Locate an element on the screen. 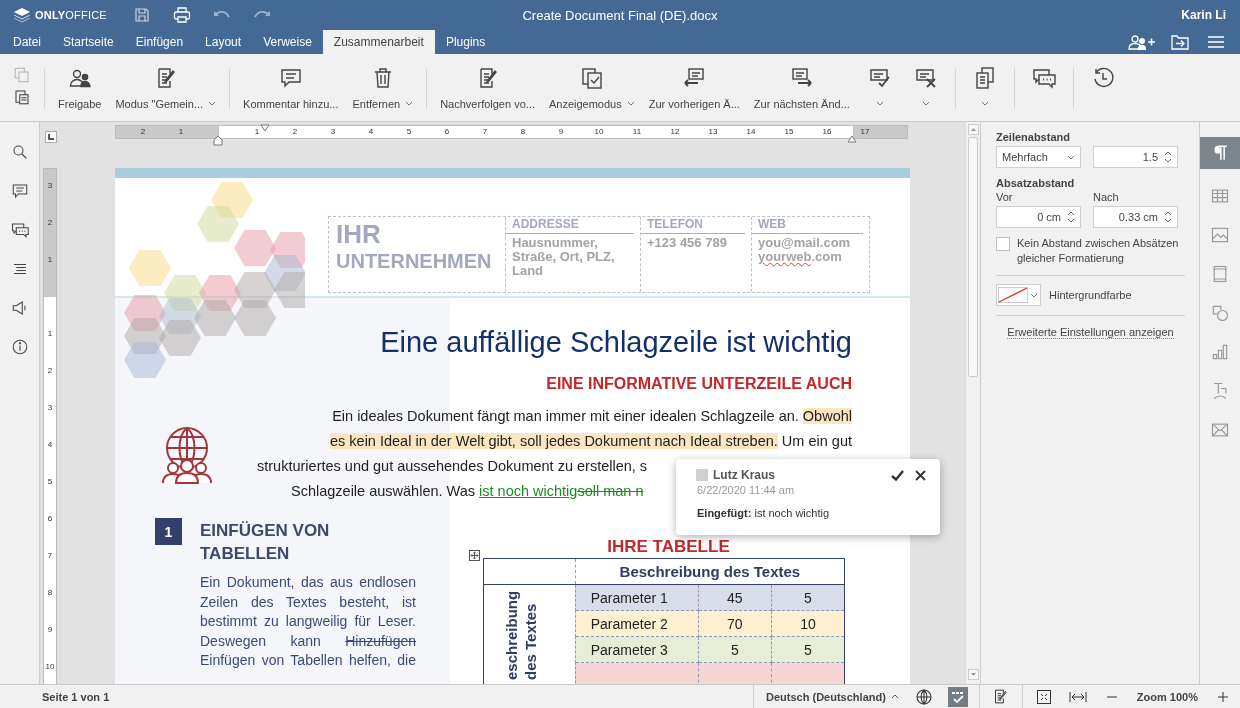 Image resolution: width=1240 pixels, height=708 pixels. close-button is located at coordinates (920, 475).